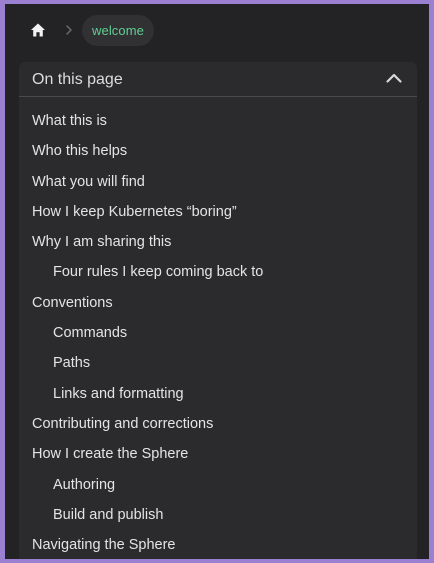  Describe the element at coordinates (118, 30) in the screenshot. I see `breadcrumb-current-page: welcome` at that location.